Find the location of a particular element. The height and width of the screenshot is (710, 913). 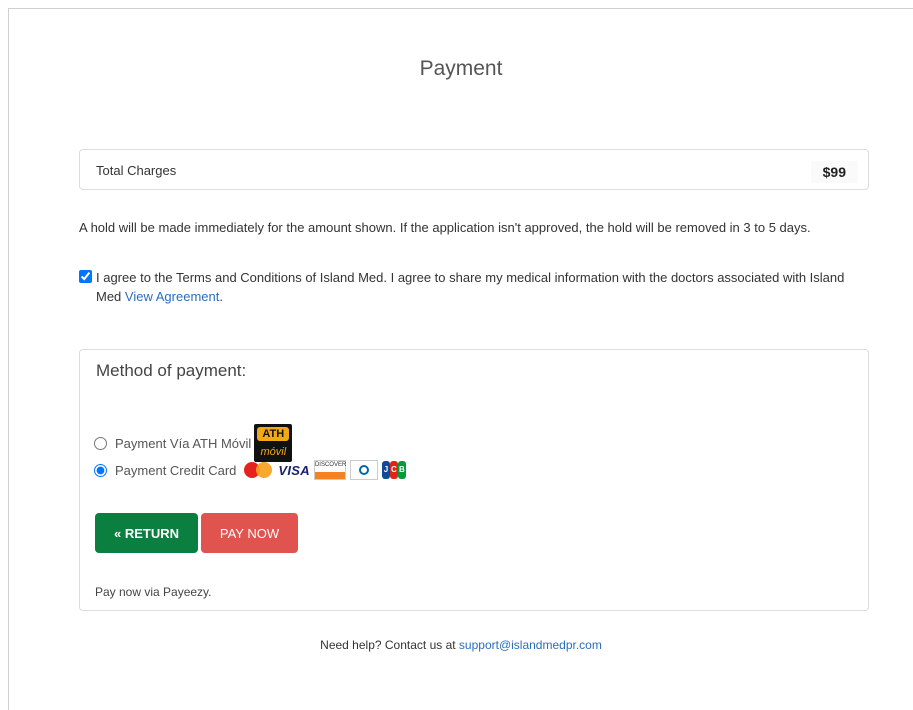

total-charges-amount: $99 is located at coordinates (834, 172).